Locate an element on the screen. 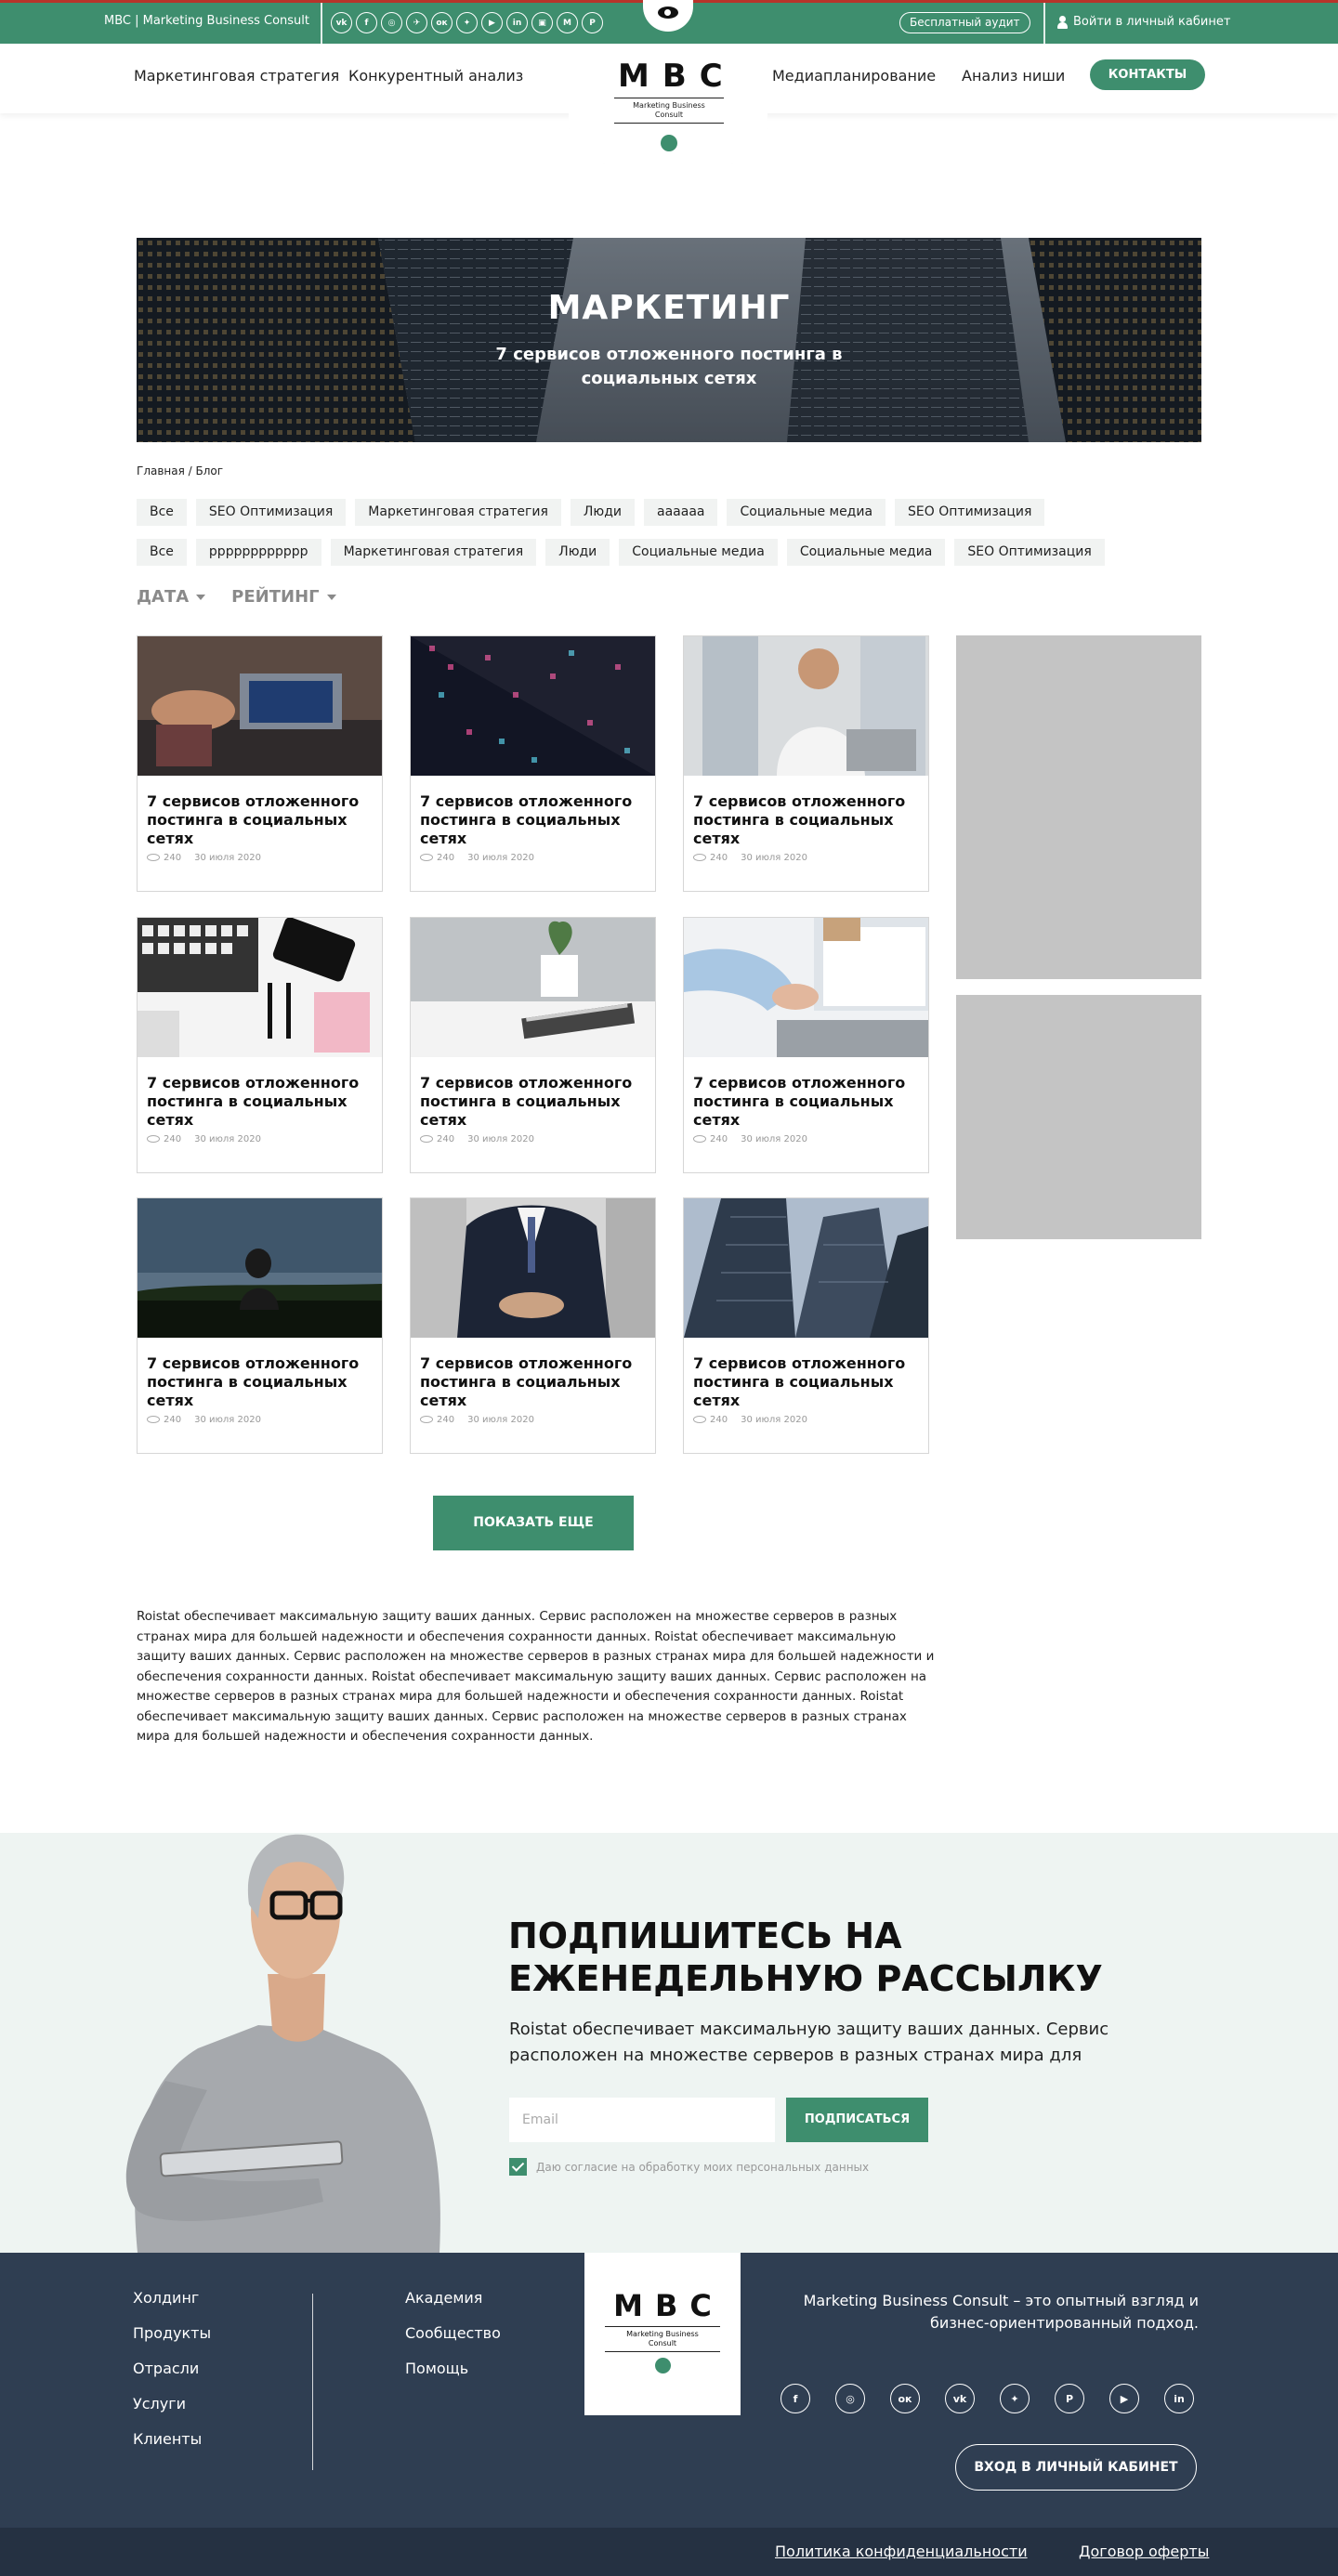 The height and width of the screenshot is (2576, 1338). footer-link: Помощь is located at coordinates (453, 2369).